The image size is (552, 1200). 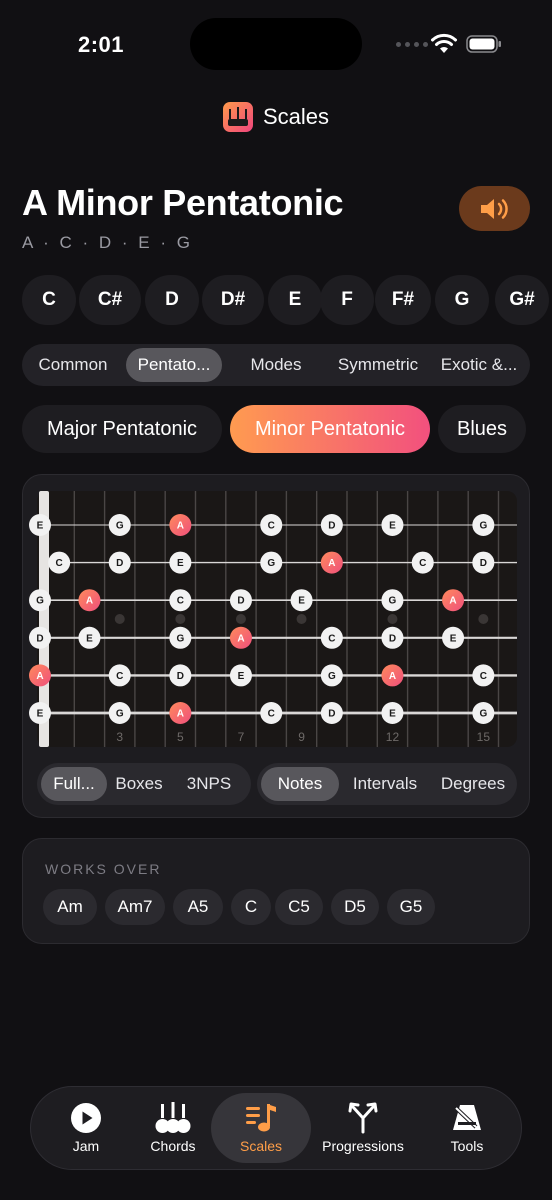 I want to click on view-3nps-button: 3NPS, so click(x=209, y=784).